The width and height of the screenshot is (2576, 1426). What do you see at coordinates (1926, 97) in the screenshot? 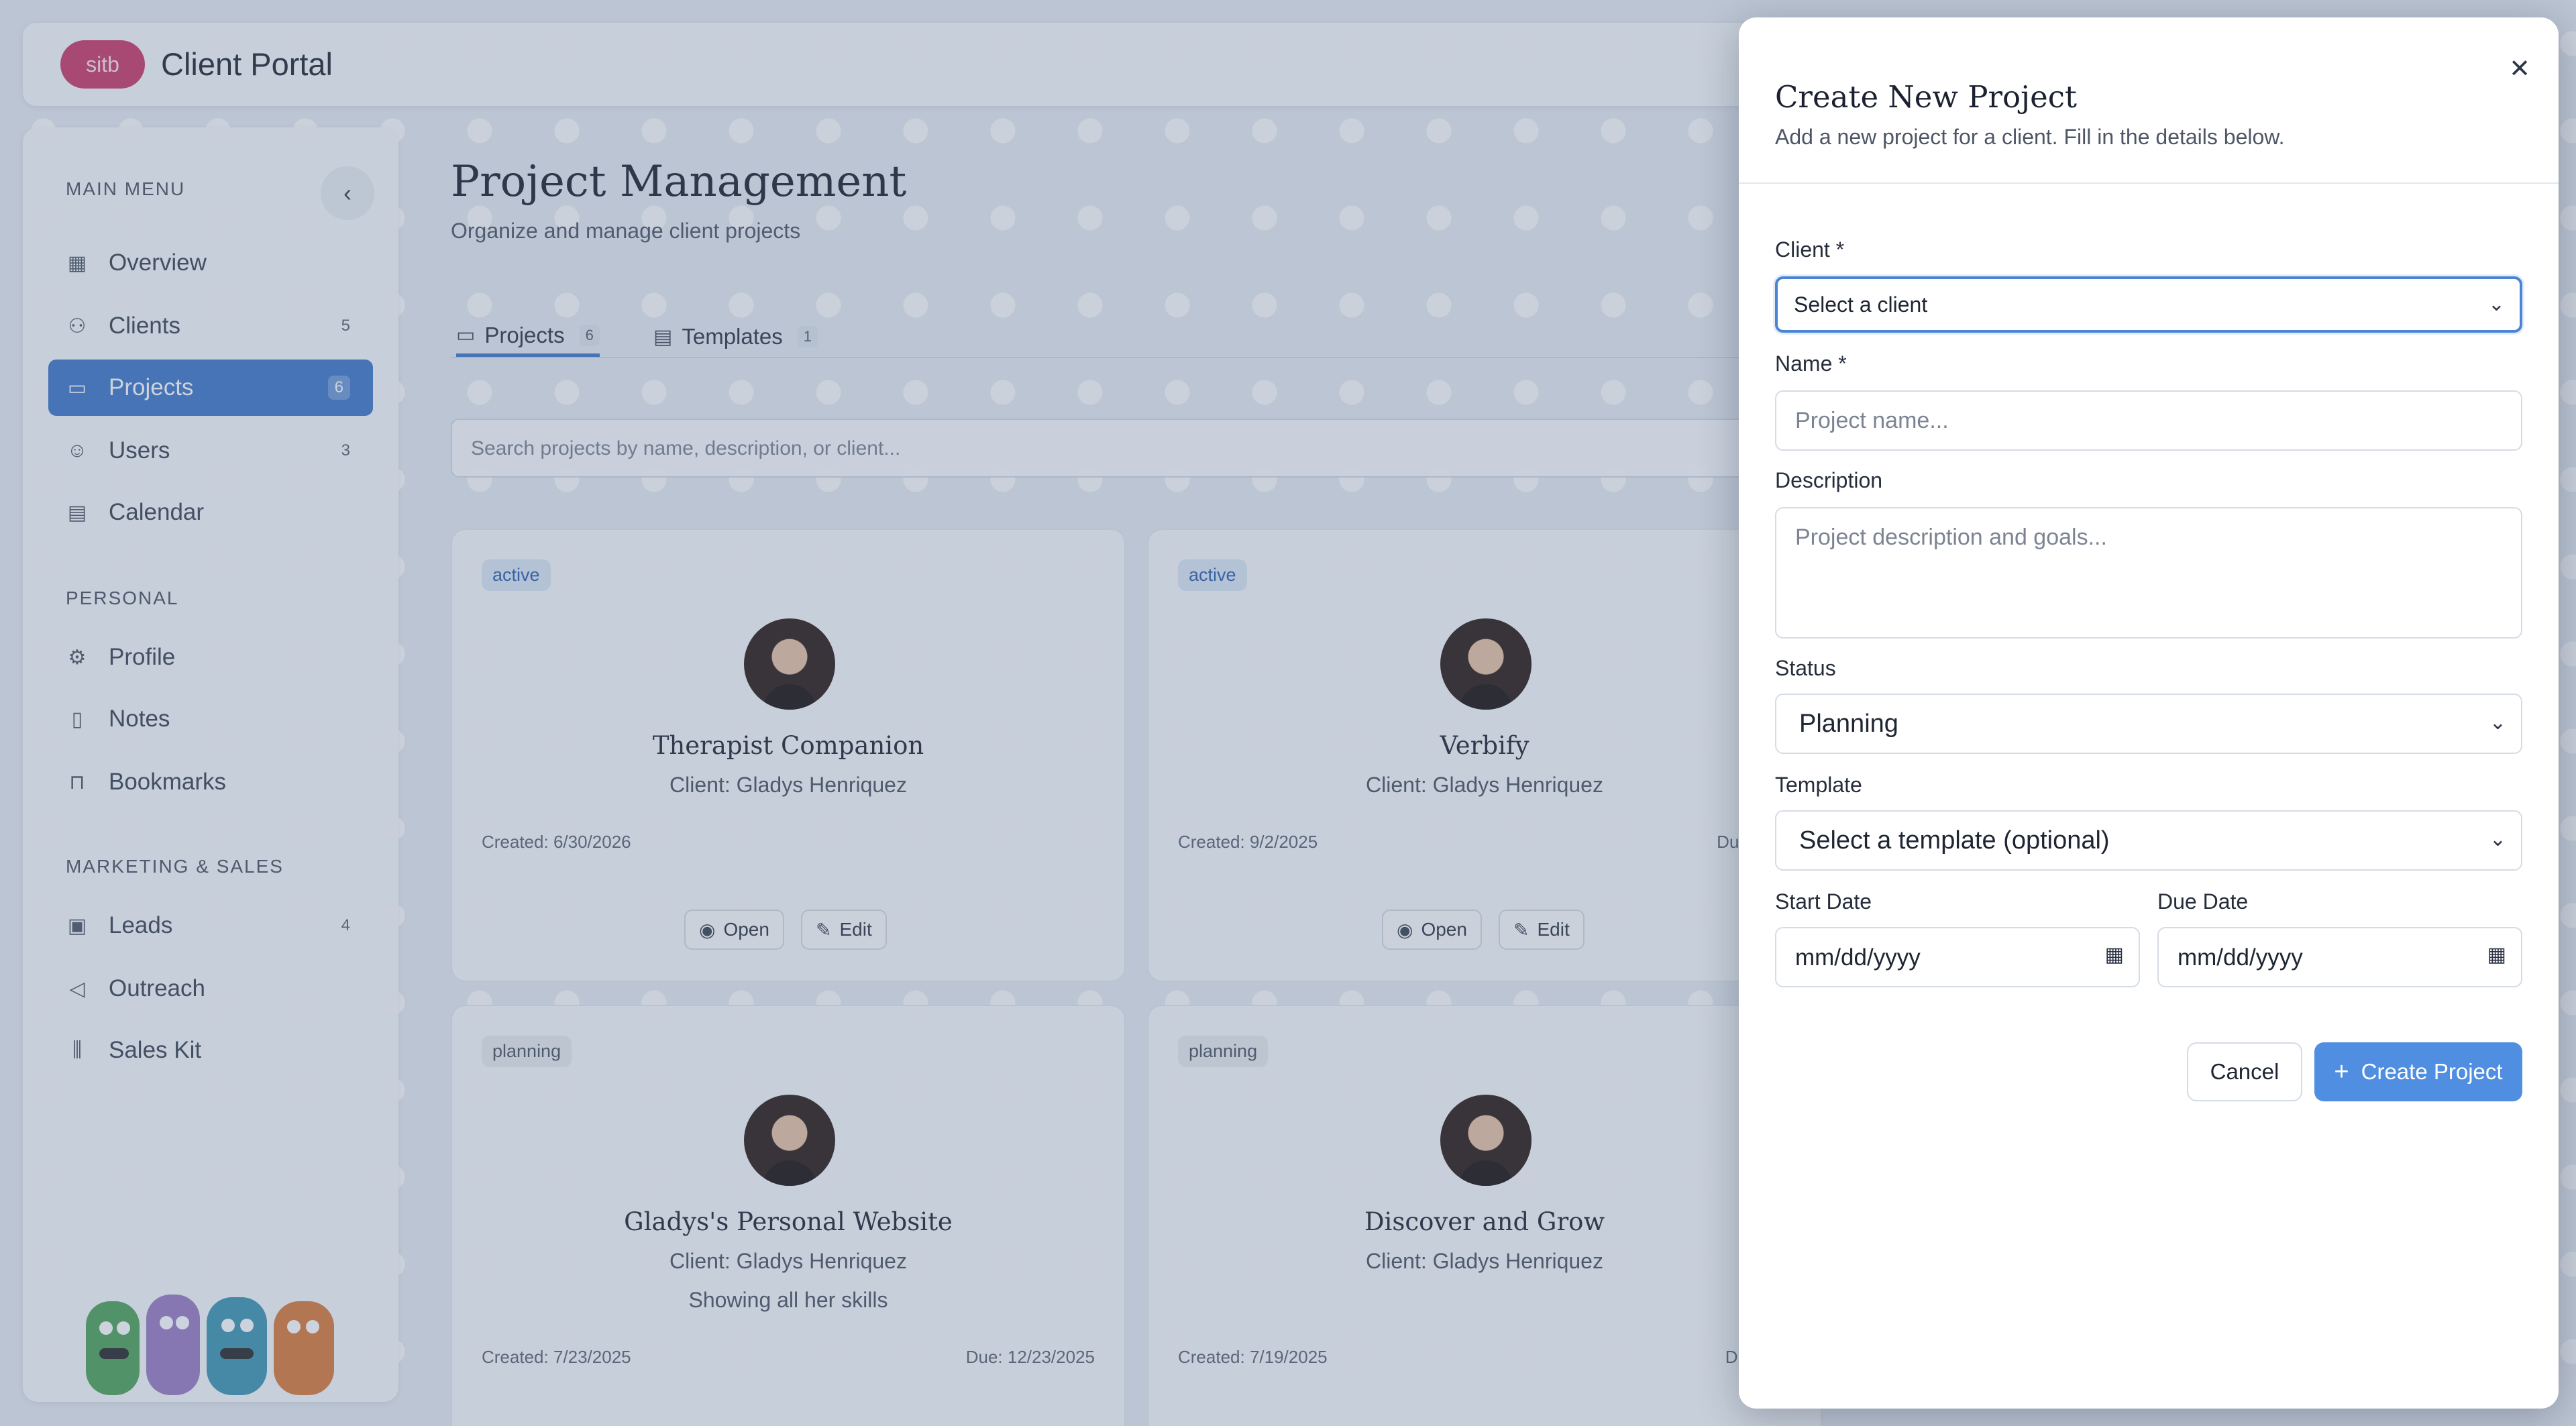
I see `dialog-title: Create New Project` at bounding box center [1926, 97].